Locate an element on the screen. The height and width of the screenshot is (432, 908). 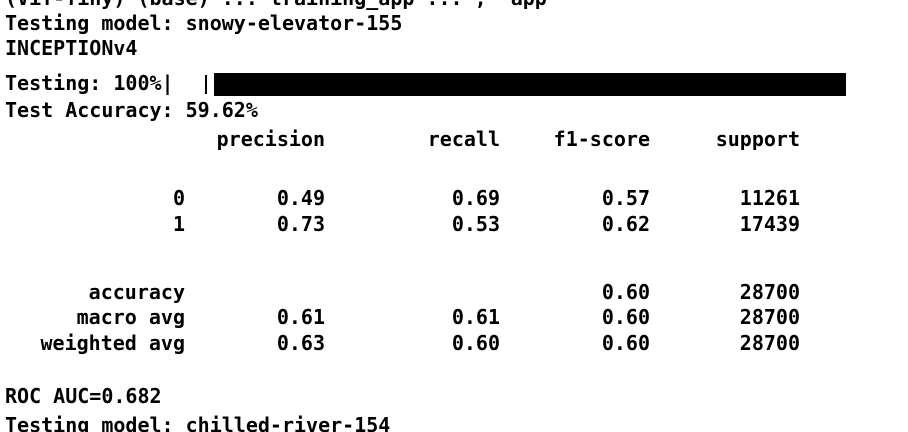
row-class-1-f1: 0.62 is located at coordinates (625, 224).